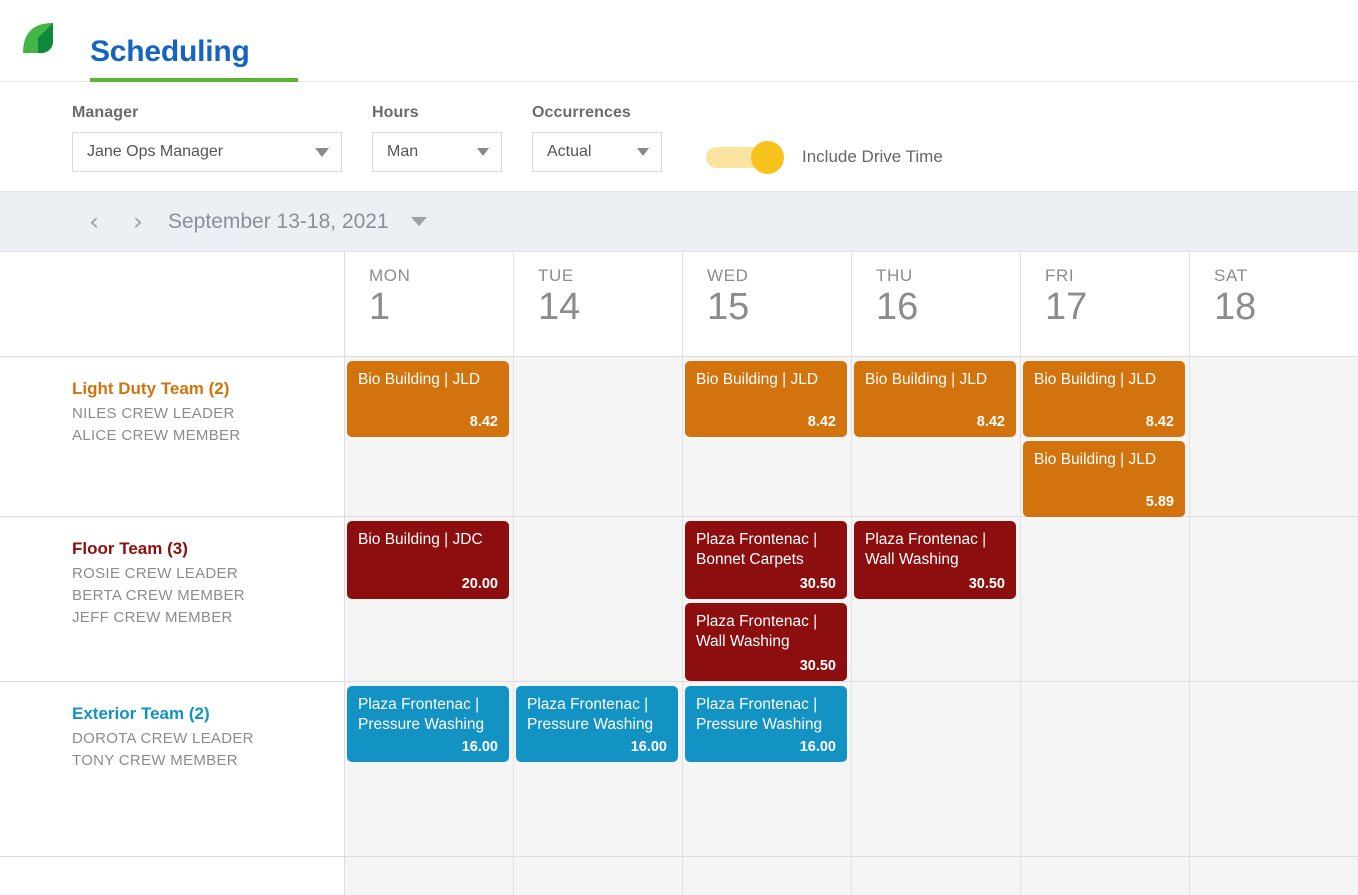  What do you see at coordinates (679, 222) in the screenshot?
I see `date-navigation-bar: ‹ › September 13-18, 2021` at bounding box center [679, 222].